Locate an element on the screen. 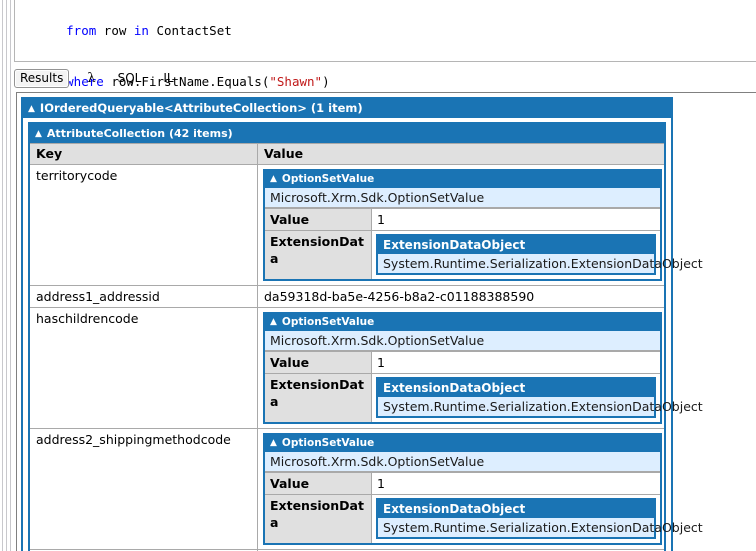  row-key: territorycode is located at coordinates (144, 225).